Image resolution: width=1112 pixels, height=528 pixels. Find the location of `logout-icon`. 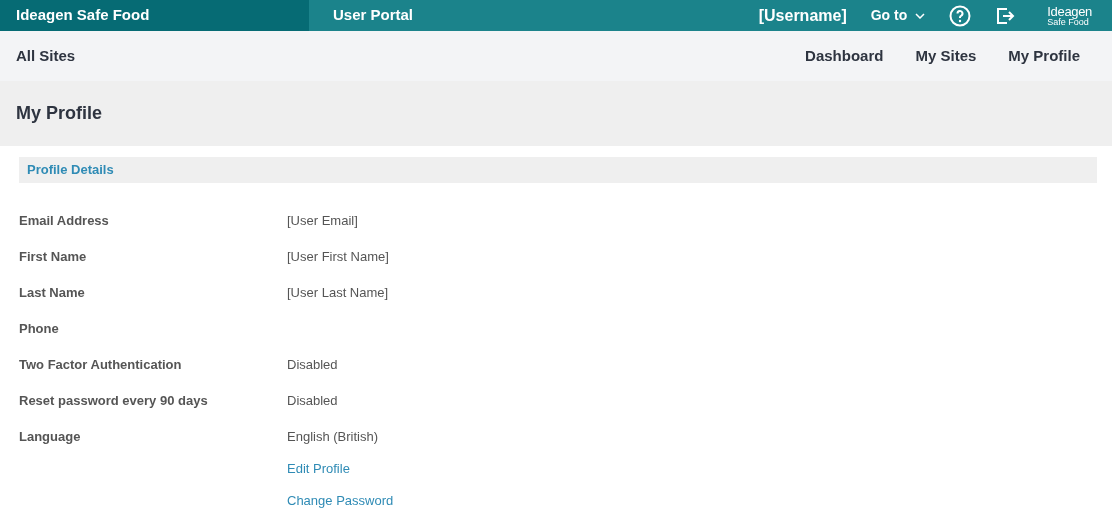

logout-icon is located at coordinates (1005, 15).